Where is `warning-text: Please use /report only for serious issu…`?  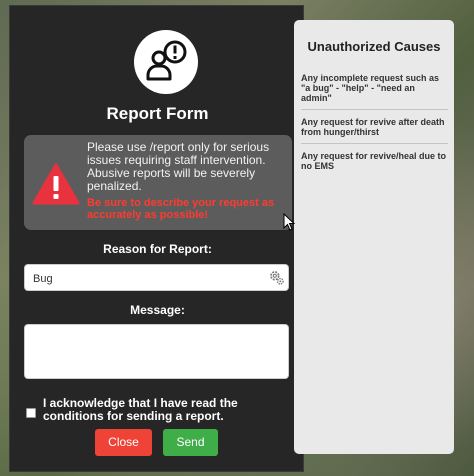 warning-text: Please use /report only for serious issu… is located at coordinates (178, 166).